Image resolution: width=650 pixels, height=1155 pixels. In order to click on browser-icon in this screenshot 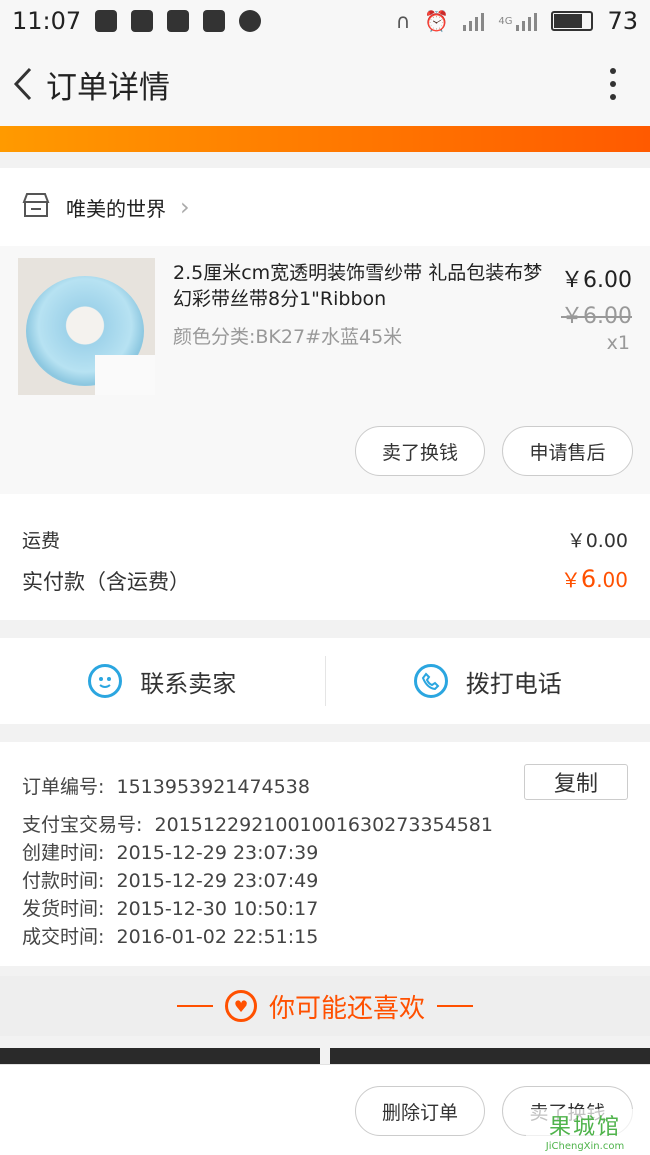, I will do `click(250, 21)`.